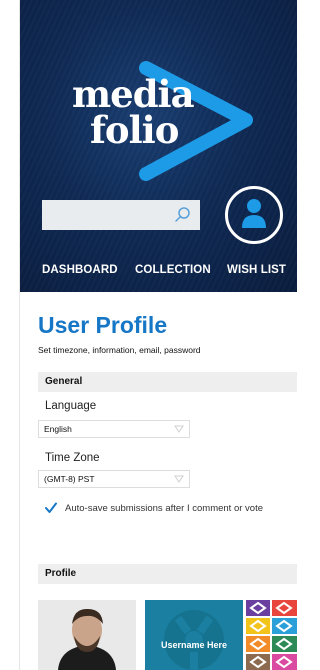 This screenshot has height=670, width=320. Describe the element at coordinates (69, 479) in the screenshot. I see `timezone-value: (GMT-8) PST` at that location.